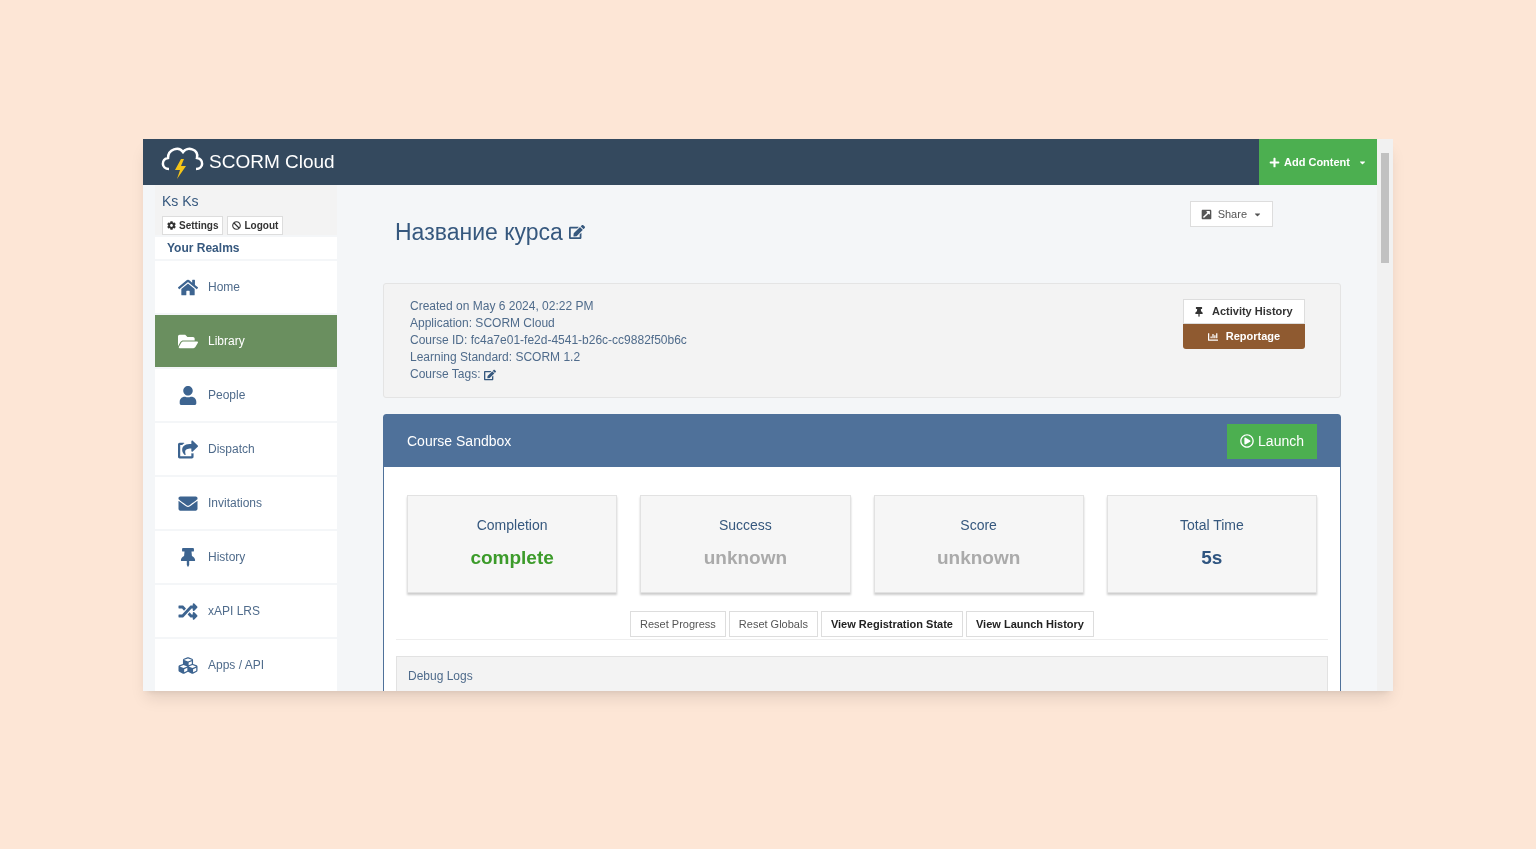  What do you see at coordinates (188, 611) in the screenshot?
I see `shuffle-icon` at bounding box center [188, 611].